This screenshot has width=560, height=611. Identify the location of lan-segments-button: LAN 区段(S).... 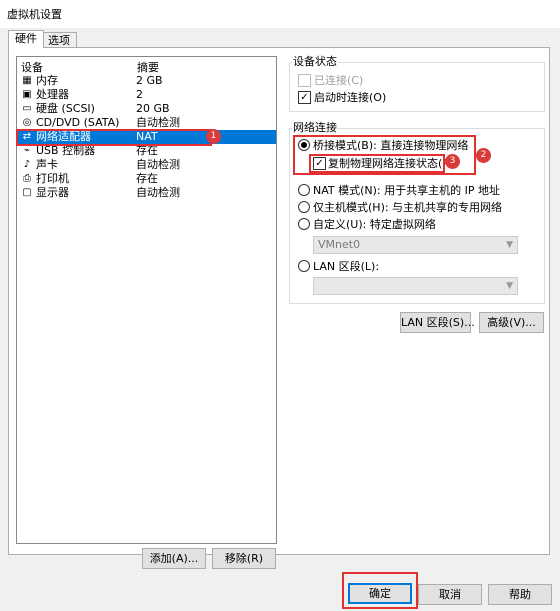
(437, 322).